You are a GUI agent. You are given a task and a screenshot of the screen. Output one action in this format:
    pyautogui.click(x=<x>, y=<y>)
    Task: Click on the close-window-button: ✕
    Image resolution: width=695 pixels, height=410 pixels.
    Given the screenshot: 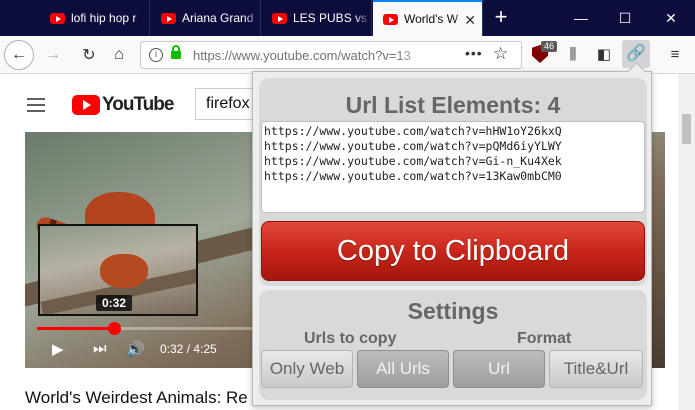 What is the action you would take?
    pyautogui.click(x=671, y=18)
    